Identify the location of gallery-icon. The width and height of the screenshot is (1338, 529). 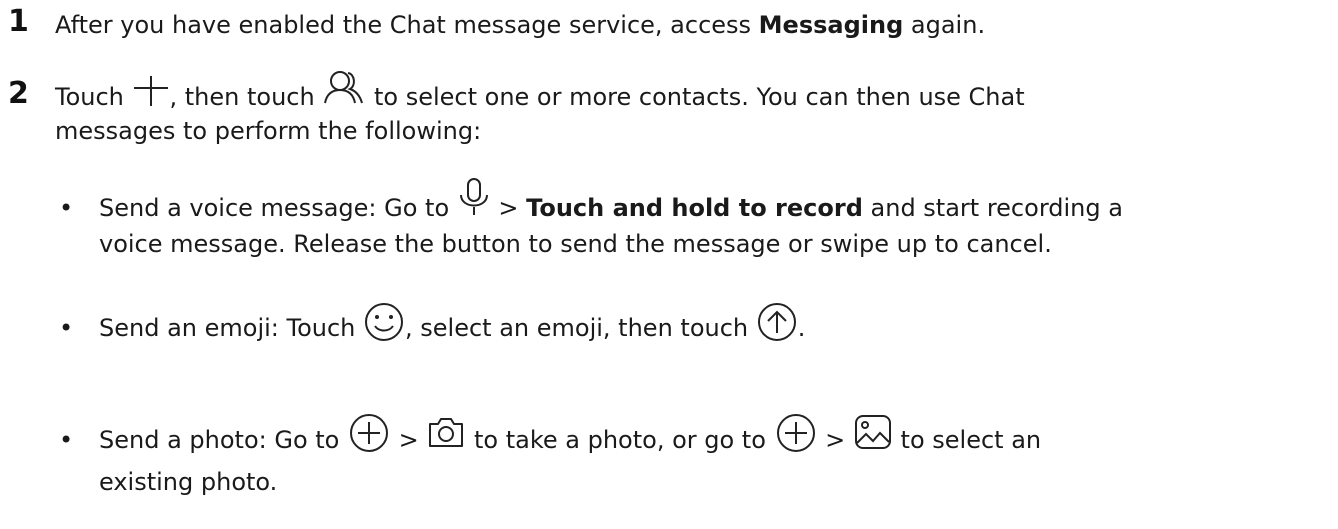
(873, 432).